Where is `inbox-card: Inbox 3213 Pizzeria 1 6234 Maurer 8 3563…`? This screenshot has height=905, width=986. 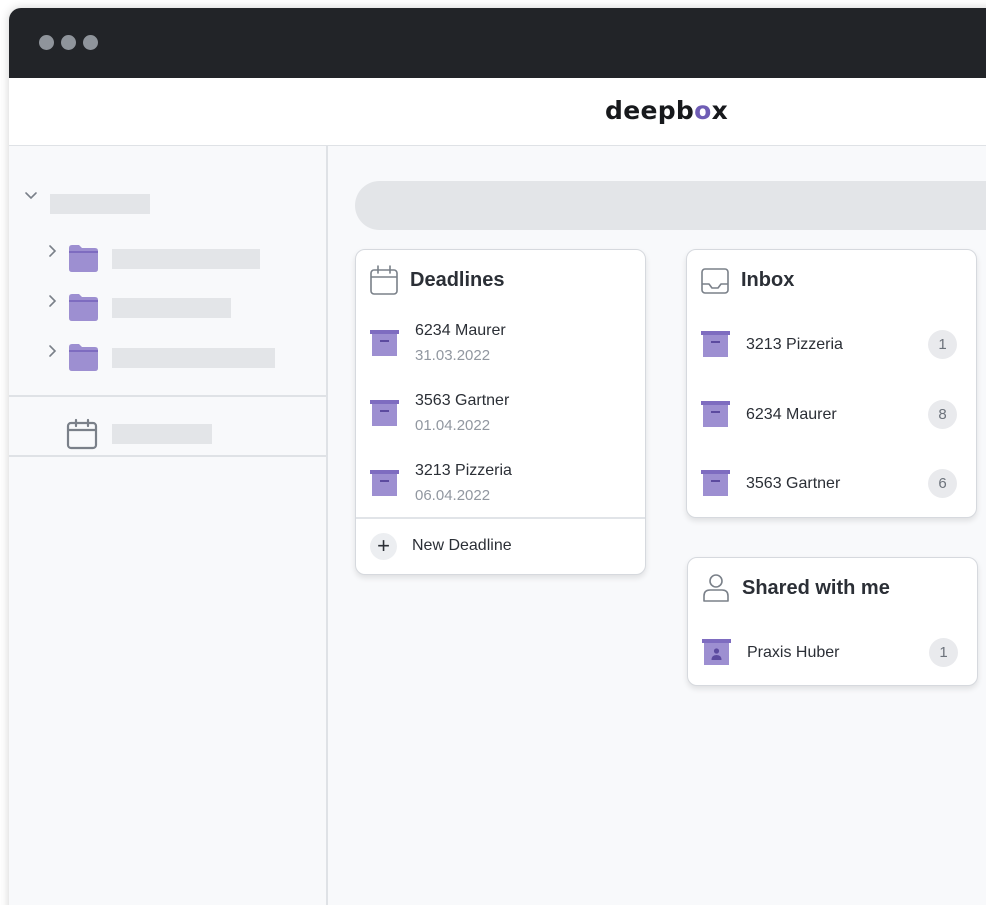 inbox-card: Inbox 3213 Pizzeria 1 6234 Maurer 8 3563… is located at coordinates (831, 383).